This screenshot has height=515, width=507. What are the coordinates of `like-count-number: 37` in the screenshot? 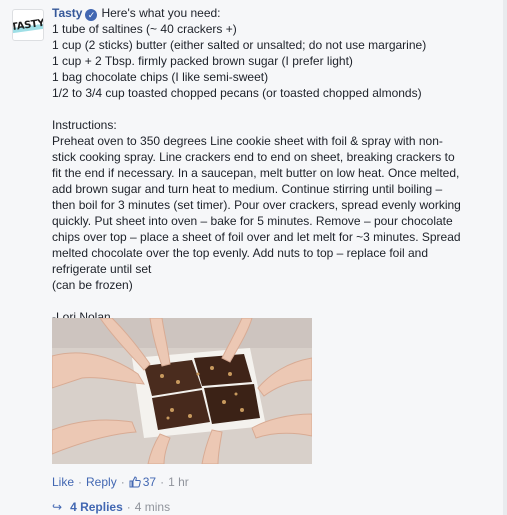 It's located at (149, 482).